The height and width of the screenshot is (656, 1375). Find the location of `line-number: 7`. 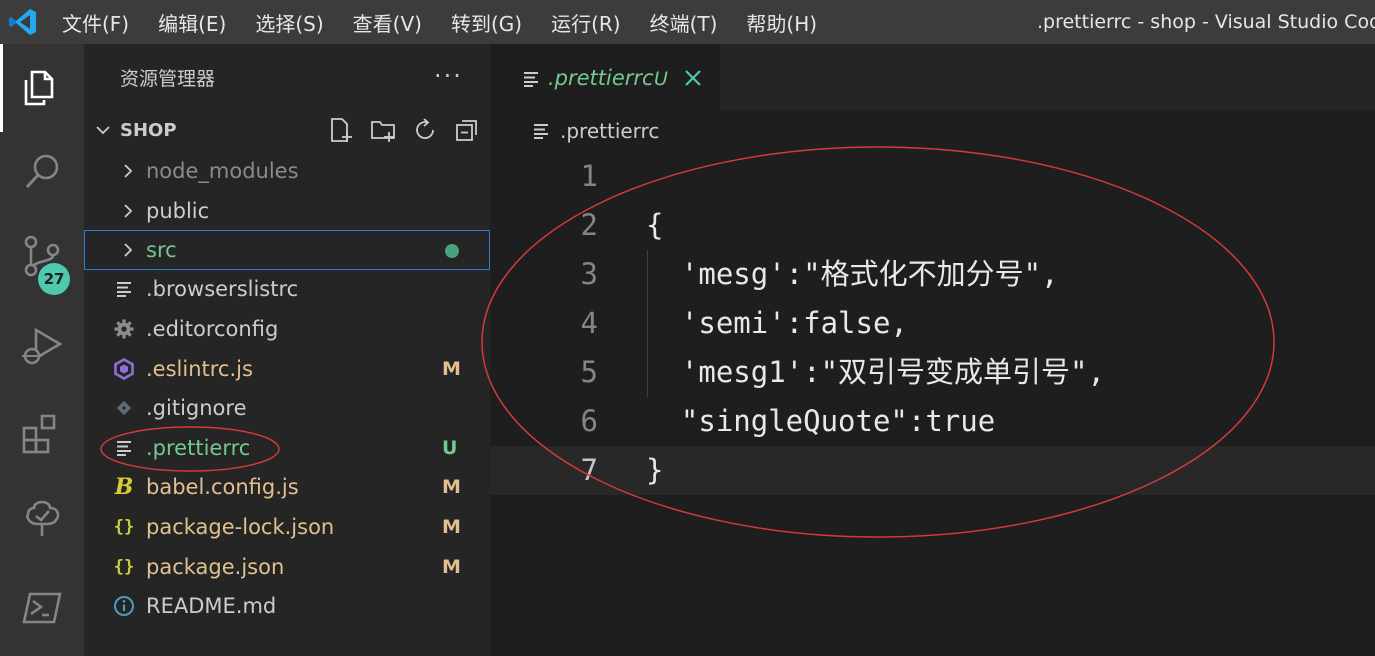

line-number: 7 is located at coordinates (589, 470).